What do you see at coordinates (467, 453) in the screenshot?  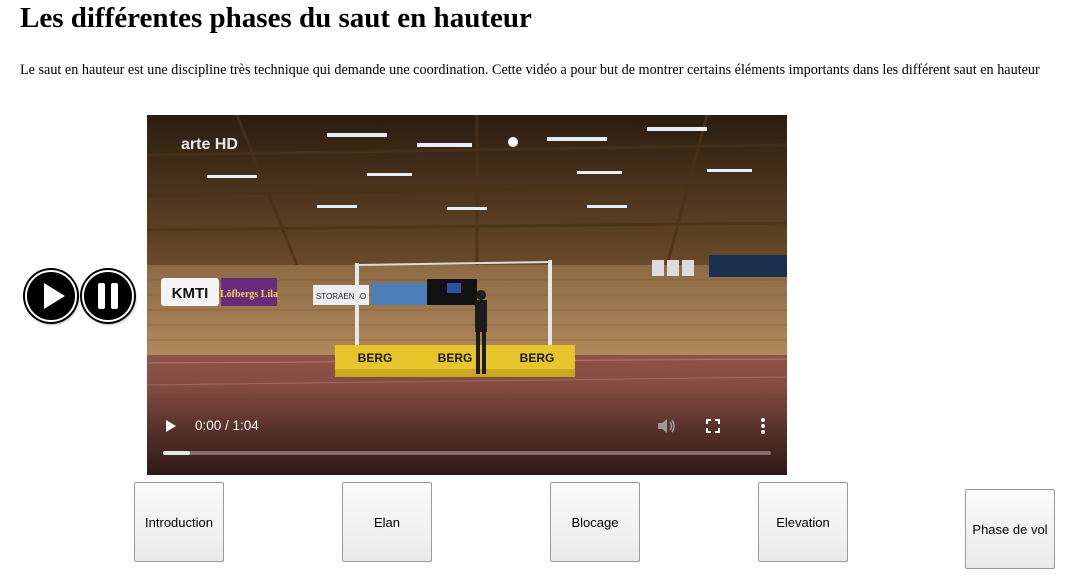 I see `video-progress-bar` at bounding box center [467, 453].